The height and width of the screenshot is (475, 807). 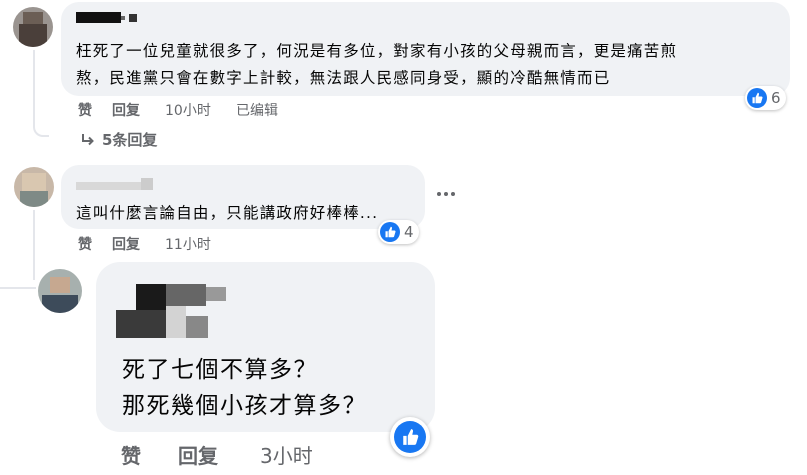 I want to click on reaction-summary, so click(x=410, y=437).